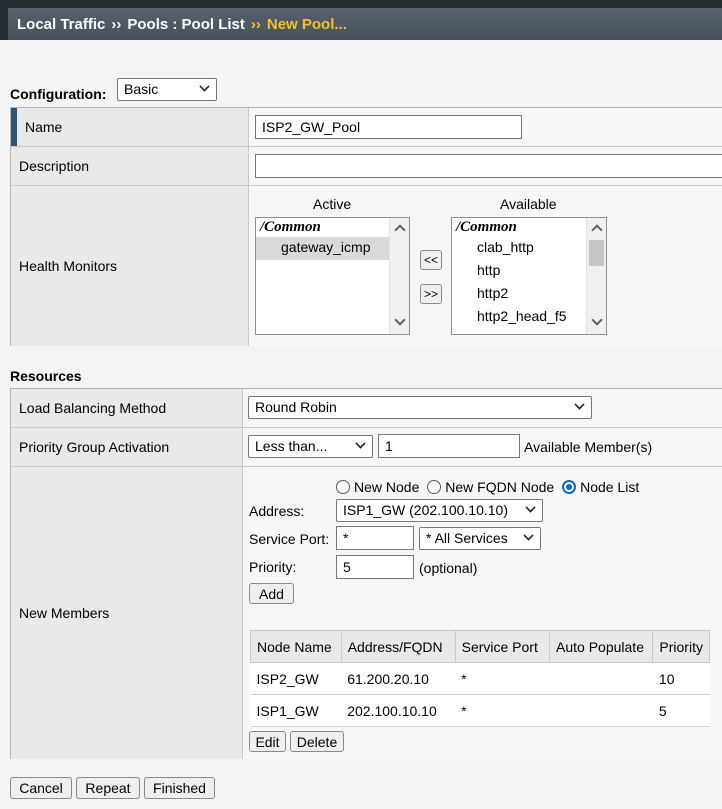 The height and width of the screenshot is (809, 722). I want to click on description-label: Description, so click(130, 166).